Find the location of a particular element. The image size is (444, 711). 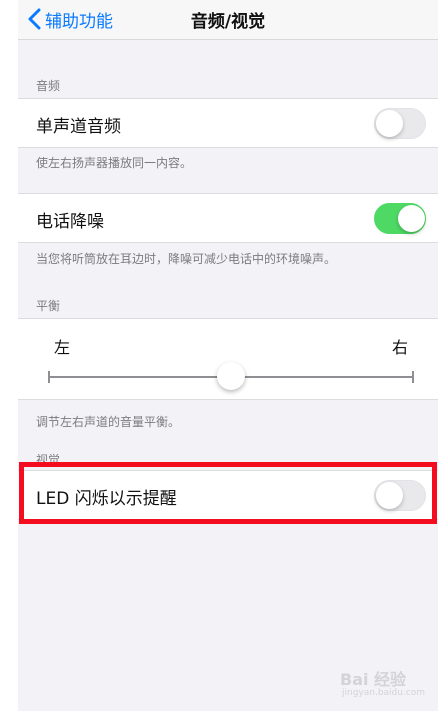

balance-tick-left is located at coordinates (49, 377).